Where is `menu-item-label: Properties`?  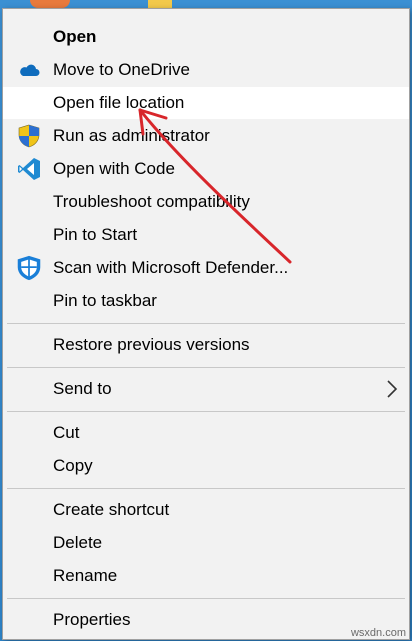 menu-item-label: Properties is located at coordinates (92, 619).